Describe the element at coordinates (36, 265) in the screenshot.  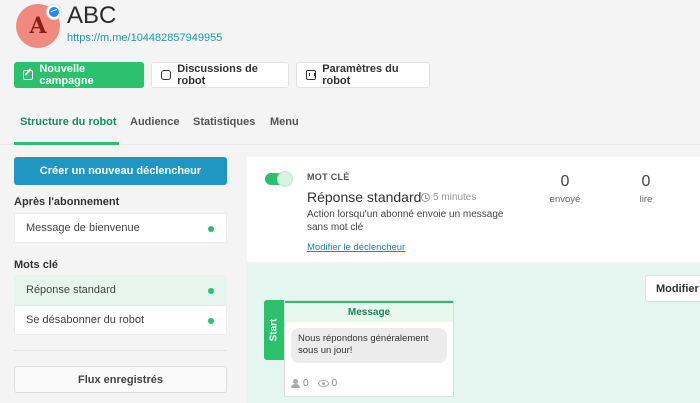
I see `keywords-heading: Mots clé` at that location.